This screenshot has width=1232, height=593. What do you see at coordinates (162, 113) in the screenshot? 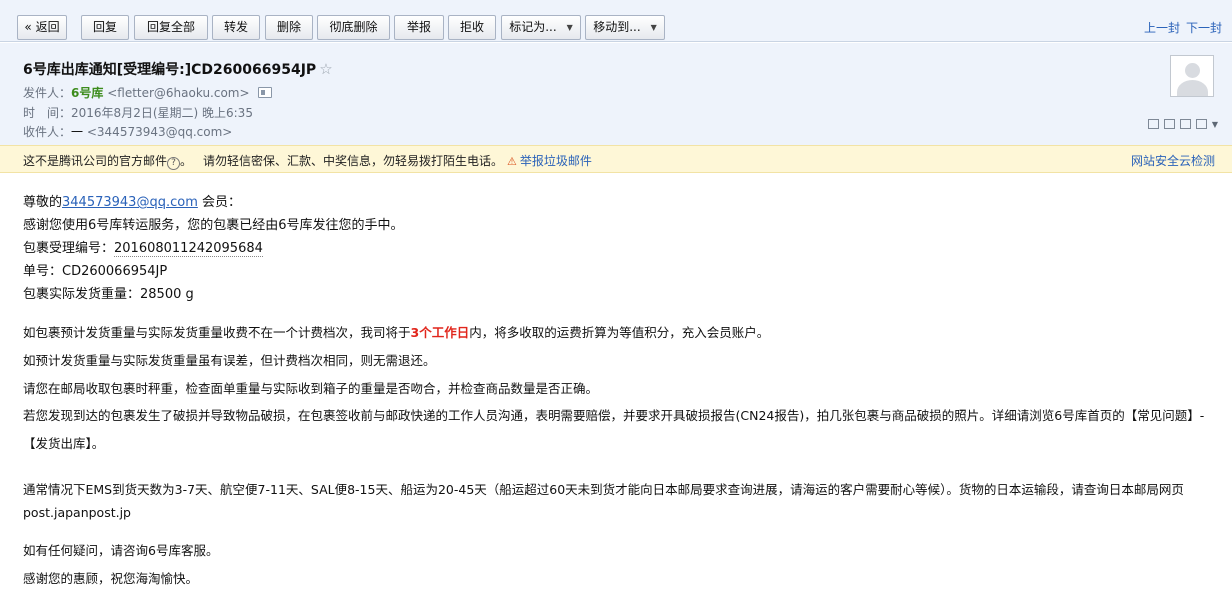
I see `time-value: 2016年8月2日(星期二) 晚上6:35` at bounding box center [162, 113].